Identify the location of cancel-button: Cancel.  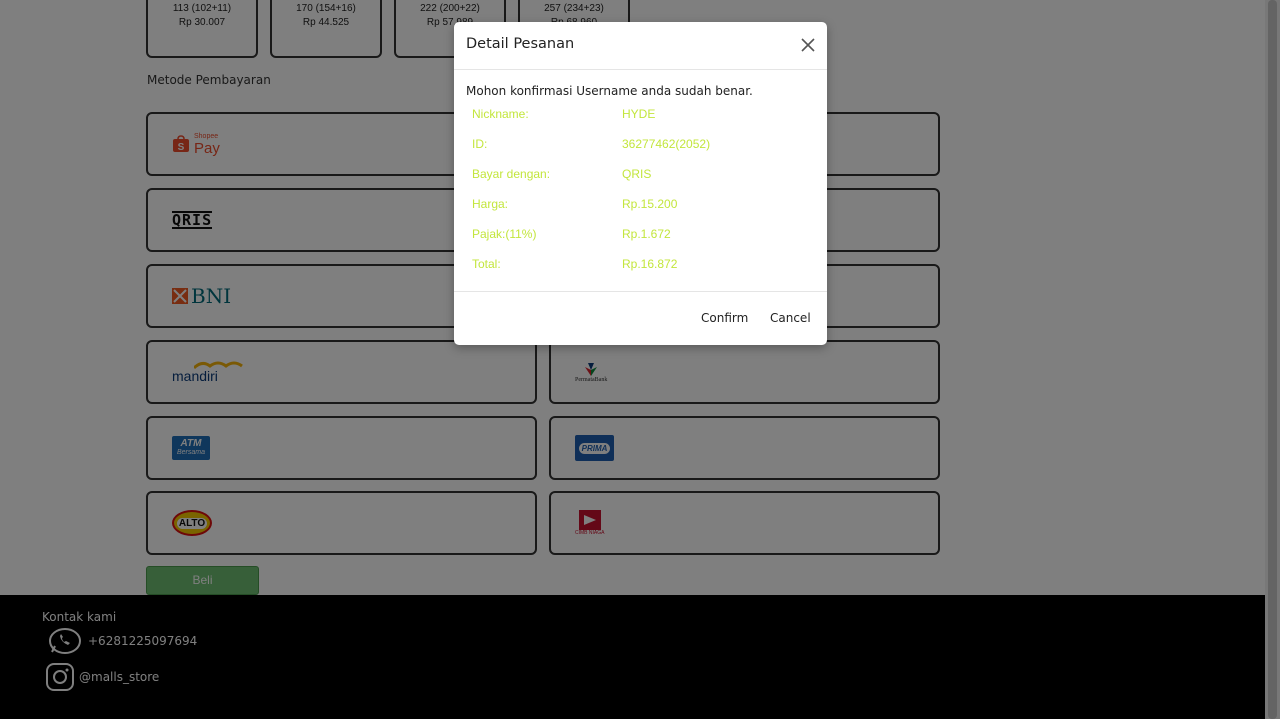
(790, 318).